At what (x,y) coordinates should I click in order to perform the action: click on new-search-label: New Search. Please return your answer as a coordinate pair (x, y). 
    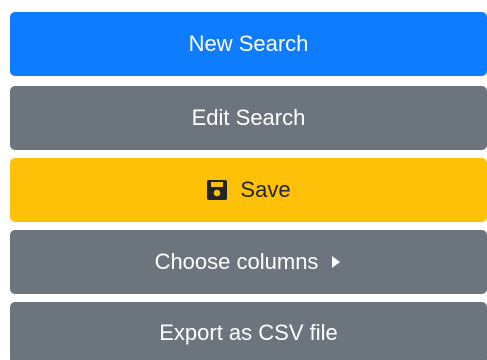
    Looking at the image, I should click on (248, 43).